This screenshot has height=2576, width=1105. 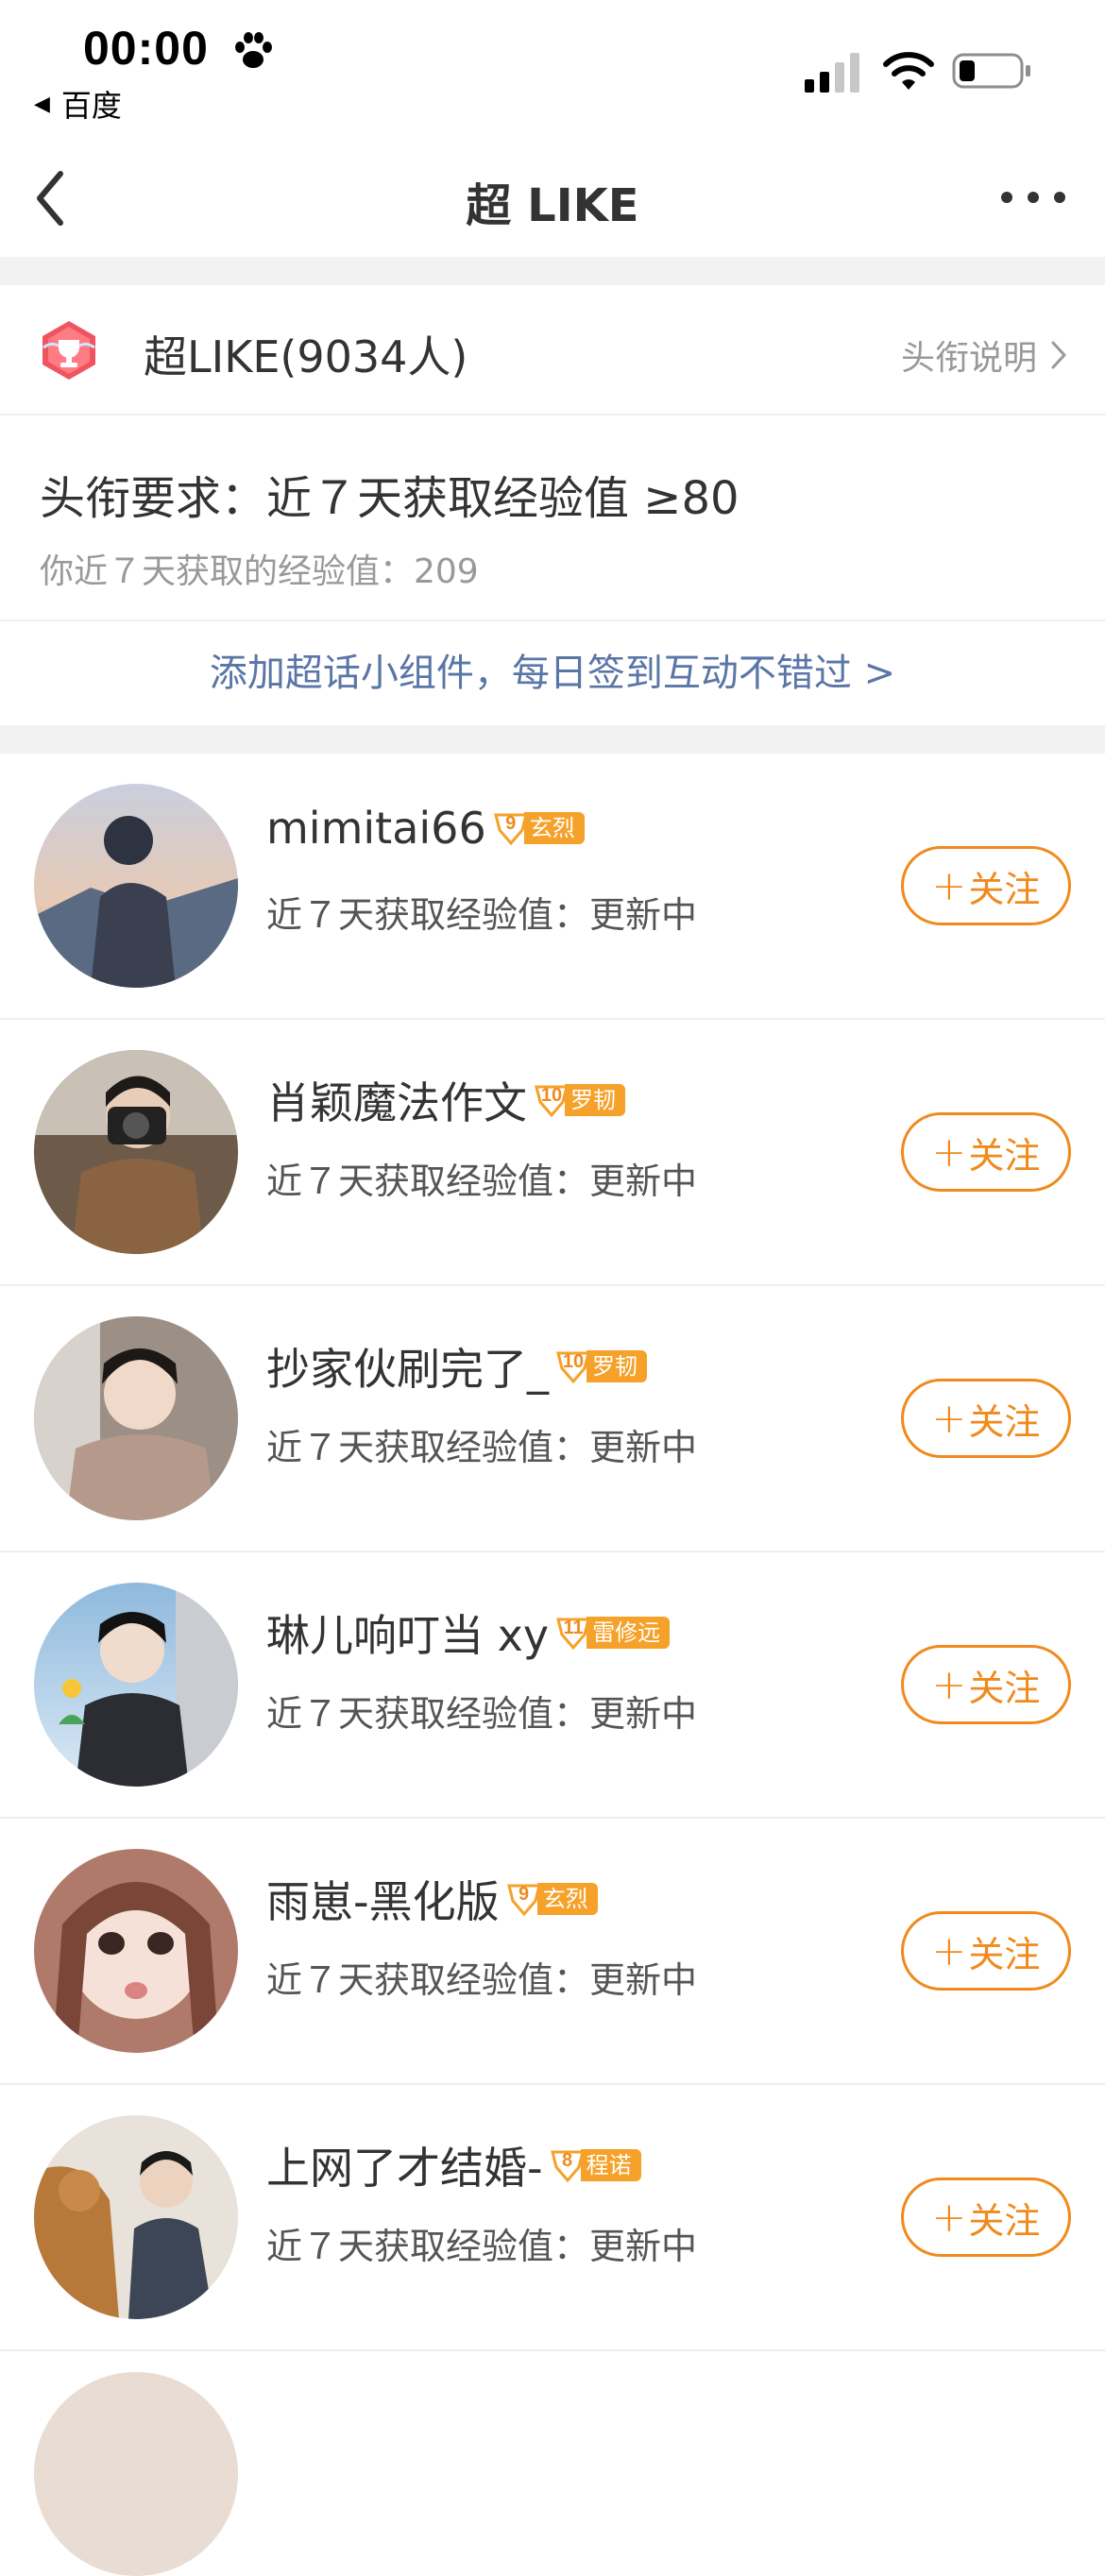 I want to click on back-triangle-icon: ◀, so click(x=42, y=104).